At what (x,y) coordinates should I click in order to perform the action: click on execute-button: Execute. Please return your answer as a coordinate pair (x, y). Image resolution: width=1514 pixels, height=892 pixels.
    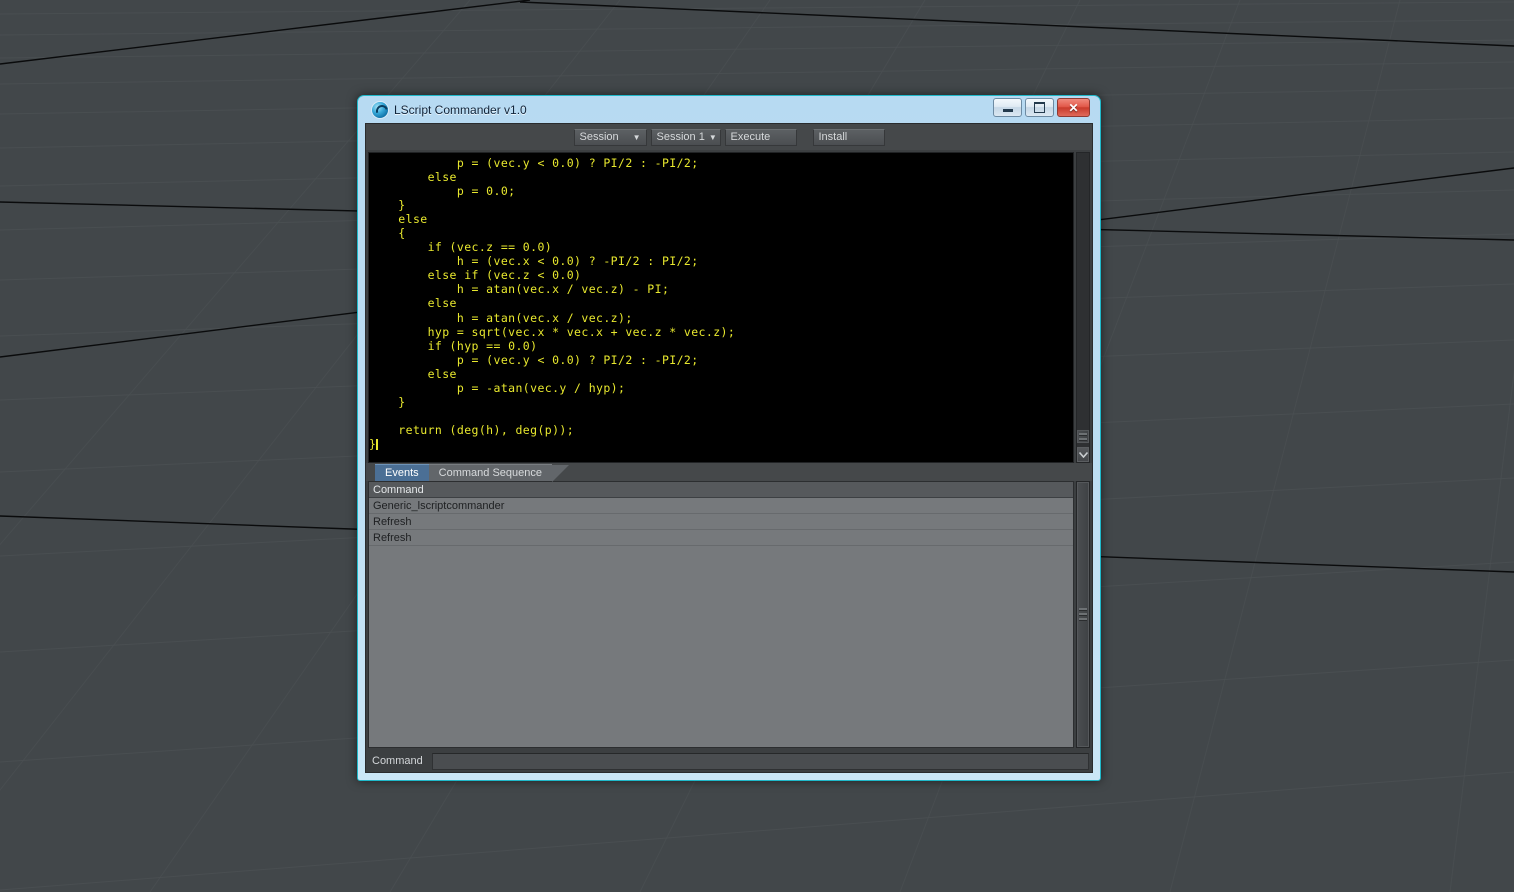
    Looking at the image, I should click on (760, 137).